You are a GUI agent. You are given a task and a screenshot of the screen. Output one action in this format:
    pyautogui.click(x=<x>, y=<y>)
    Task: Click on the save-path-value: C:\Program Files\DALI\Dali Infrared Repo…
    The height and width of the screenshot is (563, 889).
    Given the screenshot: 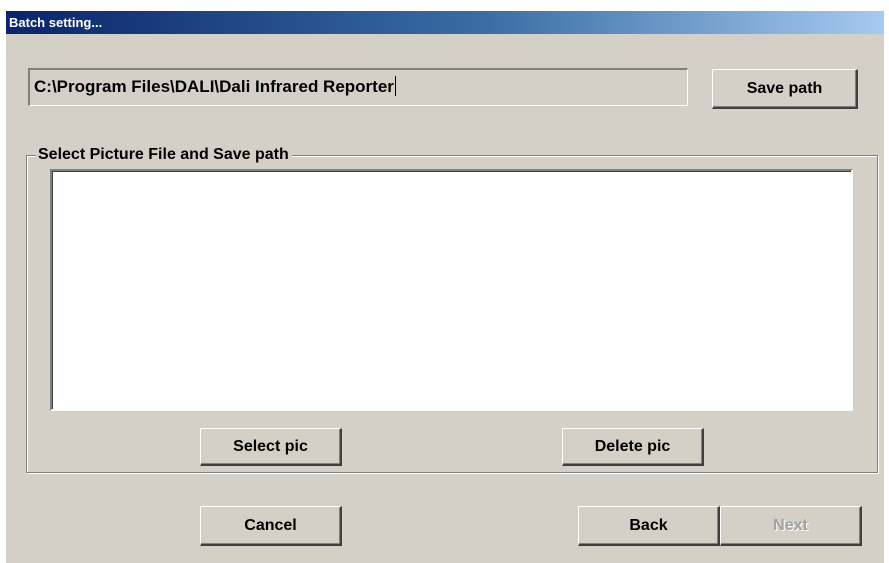 What is the action you would take?
    pyautogui.click(x=214, y=86)
    